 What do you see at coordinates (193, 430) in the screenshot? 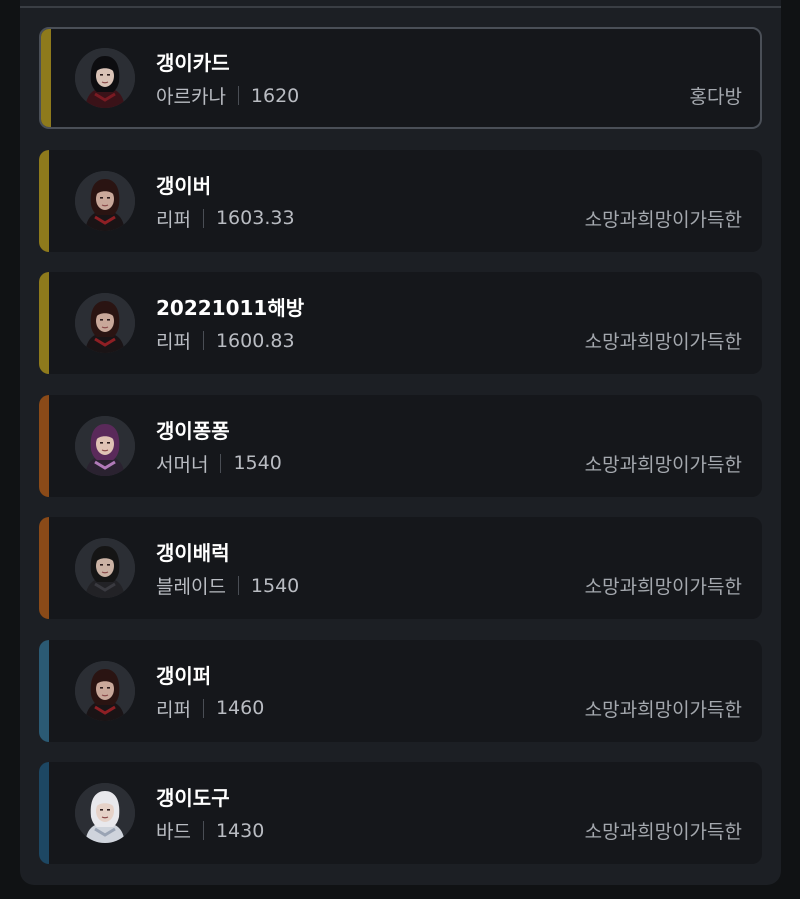
I see `character-name: 갱이퐁퐁` at bounding box center [193, 430].